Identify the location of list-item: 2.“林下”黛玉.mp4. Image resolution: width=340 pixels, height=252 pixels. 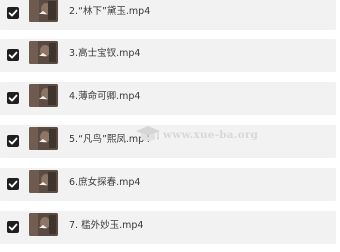
(168, 15).